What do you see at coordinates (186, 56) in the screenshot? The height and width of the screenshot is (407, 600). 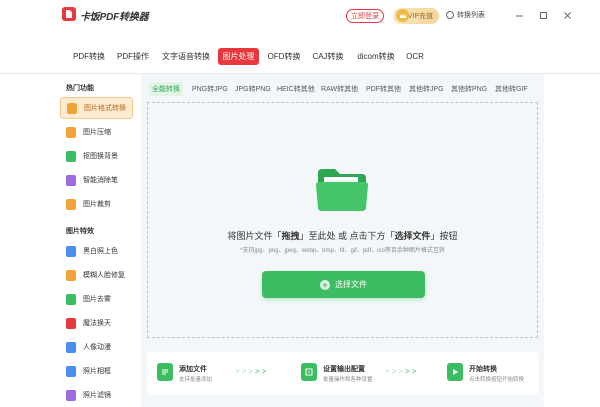 I see `tab-text-speech: 文字语音转换` at bounding box center [186, 56].